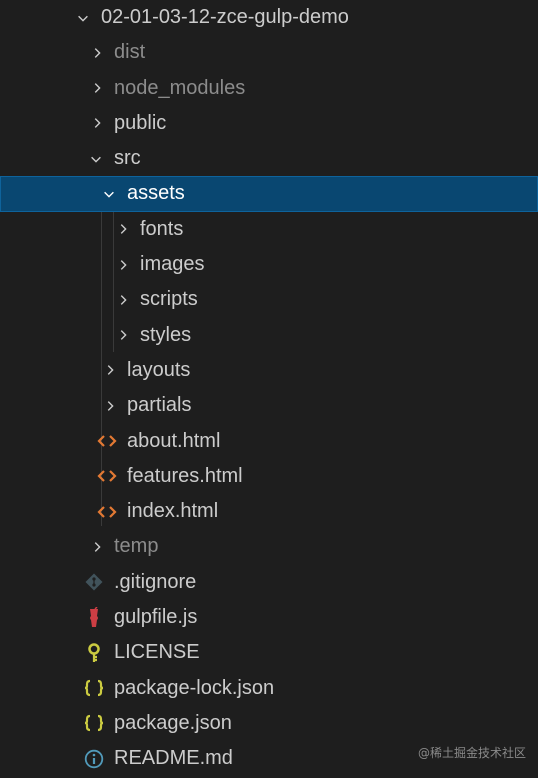 Image resolution: width=538 pixels, height=778 pixels. Describe the element at coordinates (194, 687) in the screenshot. I see `tree-item-label: package-lock.json` at that location.